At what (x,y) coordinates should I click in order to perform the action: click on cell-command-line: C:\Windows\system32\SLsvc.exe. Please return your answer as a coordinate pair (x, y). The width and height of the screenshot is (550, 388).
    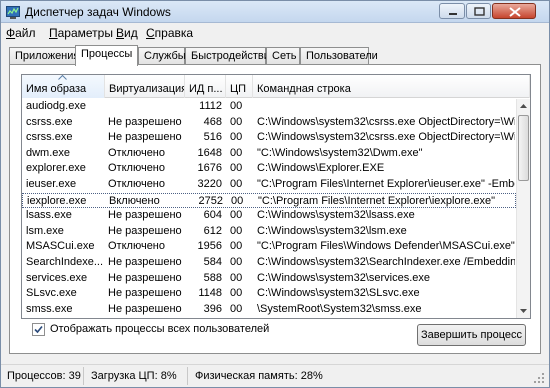
    Looking at the image, I should click on (338, 293).